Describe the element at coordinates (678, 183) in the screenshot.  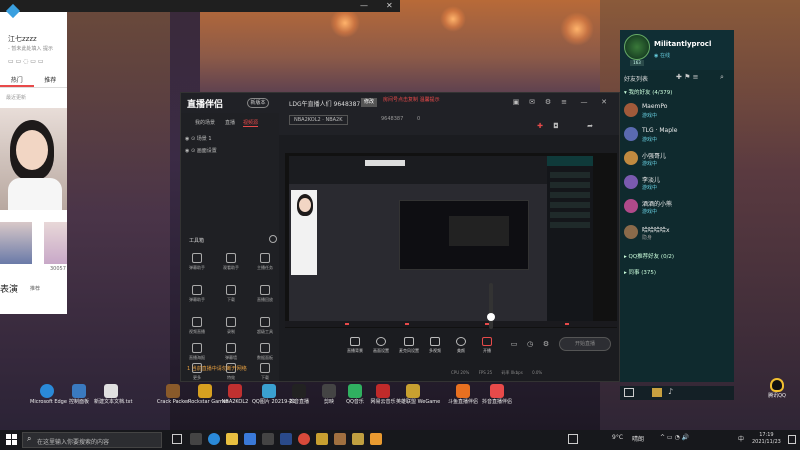
I see `contact-item: 李淡儿 游戏中` at that location.